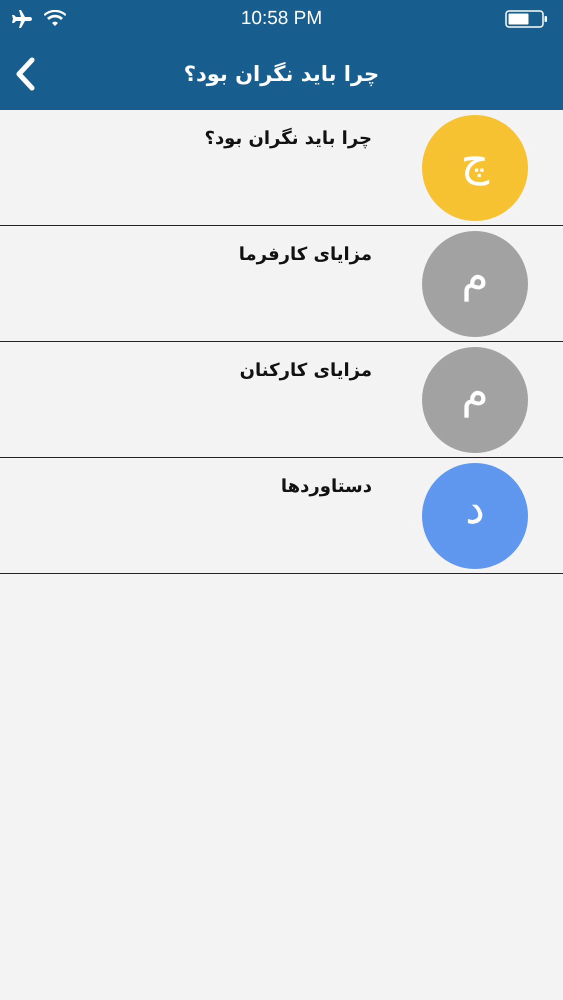 This screenshot has width=563, height=1000. I want to click on item-title: مزایای کارفرما, so click(305, 254).